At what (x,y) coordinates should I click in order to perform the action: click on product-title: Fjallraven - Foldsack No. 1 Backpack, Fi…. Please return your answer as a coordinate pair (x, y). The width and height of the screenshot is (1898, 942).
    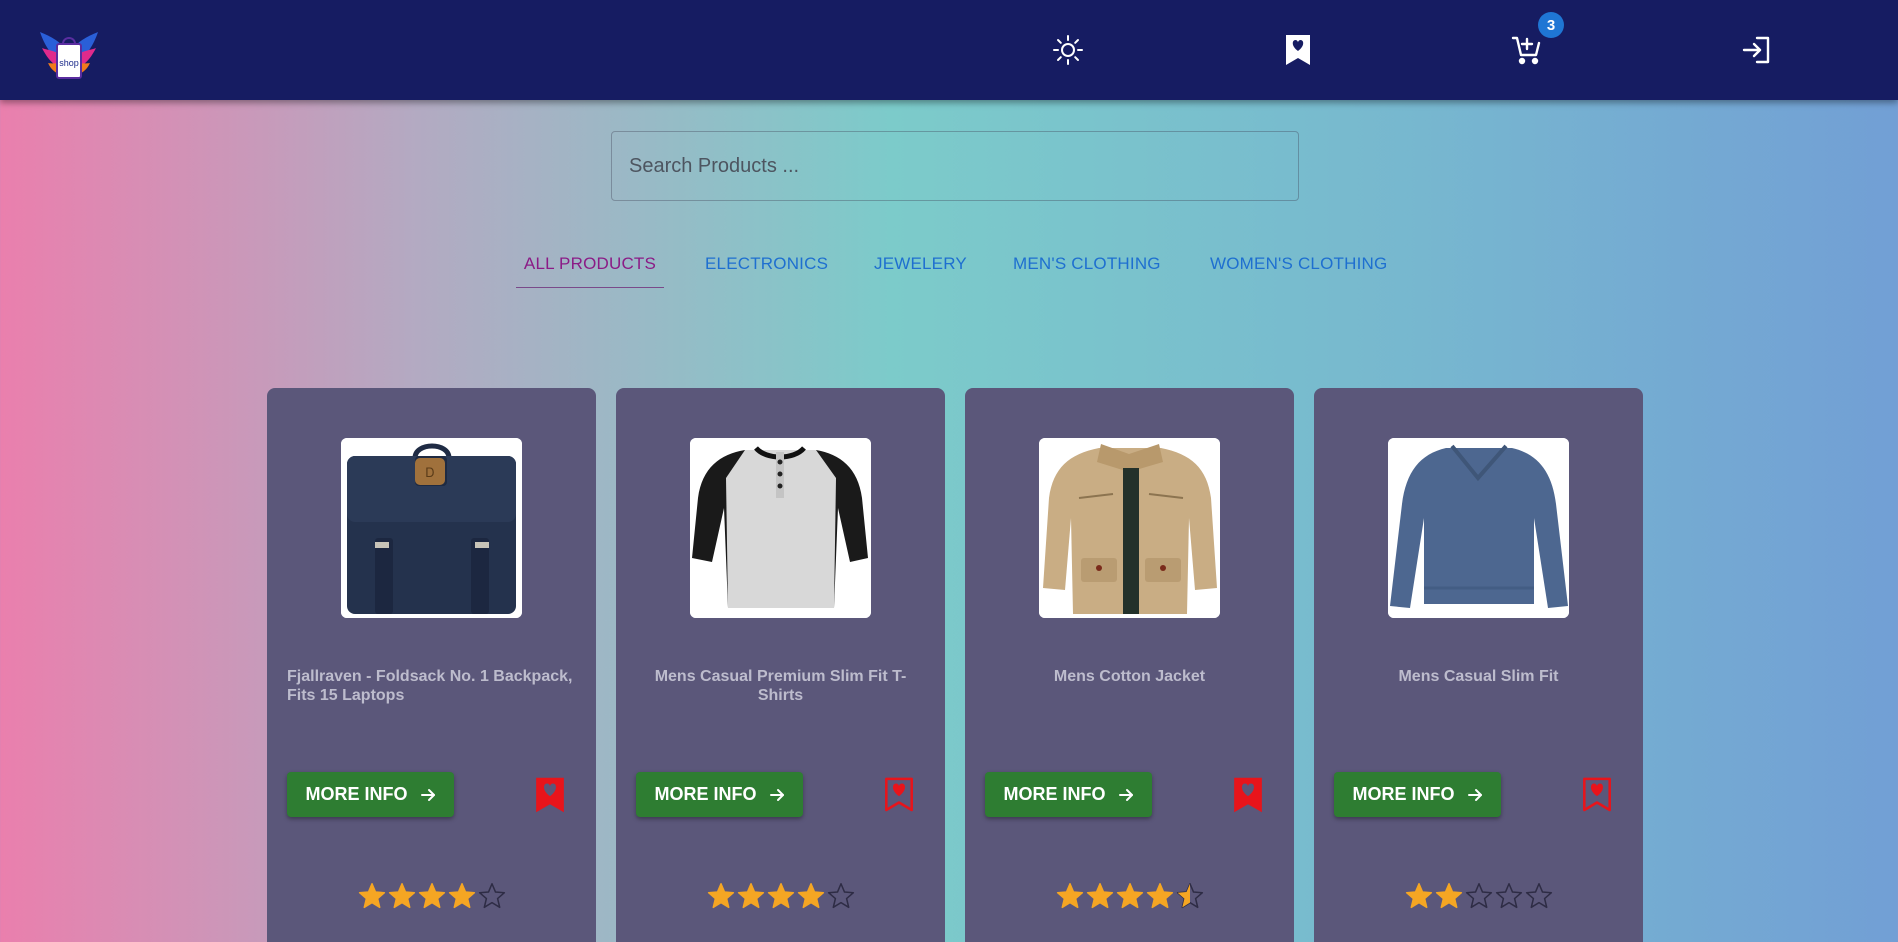
    Looking at the image, I should click on (430, 686).